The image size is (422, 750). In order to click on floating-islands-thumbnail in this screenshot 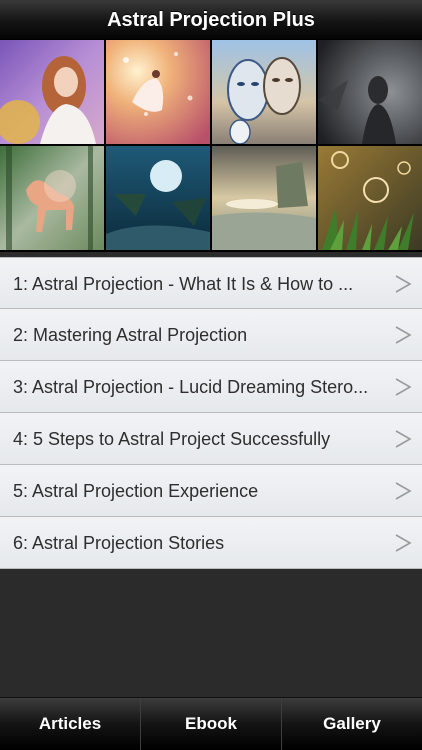, I will do `click(158, 198)`.